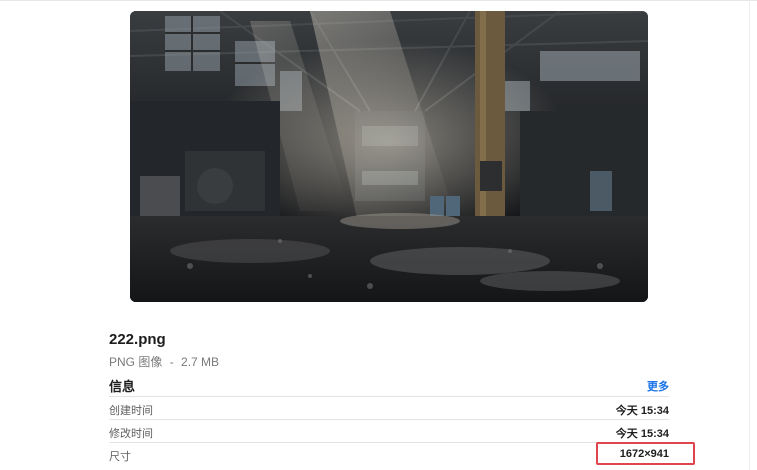 The height and width of the screenshot is (470, 757). I want to click on info-row-modified: 修改时间 今天 15:34, so click(389, 430).